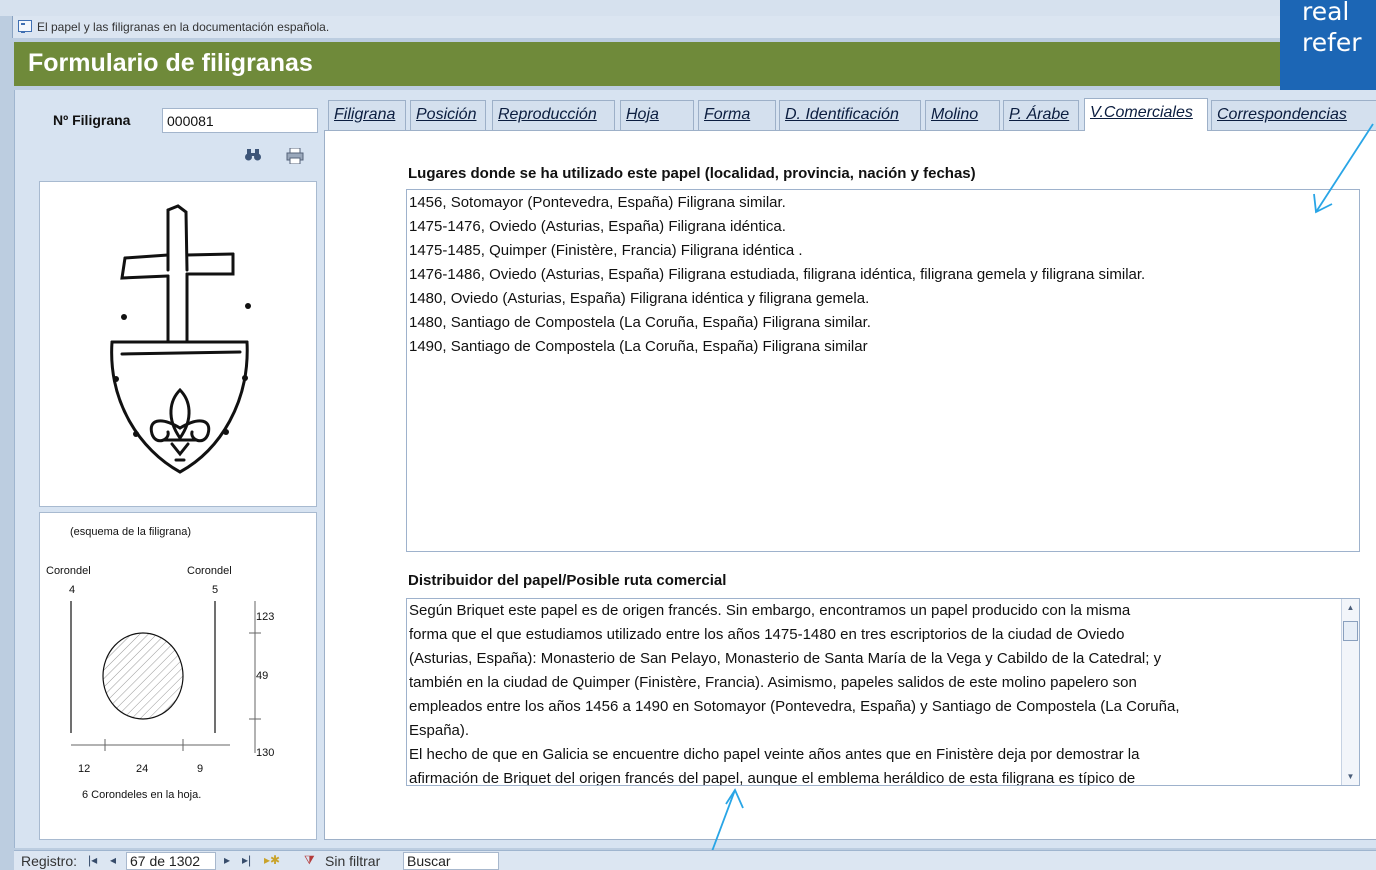 This screenshot has height=870, width=1376. I want to click on binoculars-icon-glyph, so click(253, 155).